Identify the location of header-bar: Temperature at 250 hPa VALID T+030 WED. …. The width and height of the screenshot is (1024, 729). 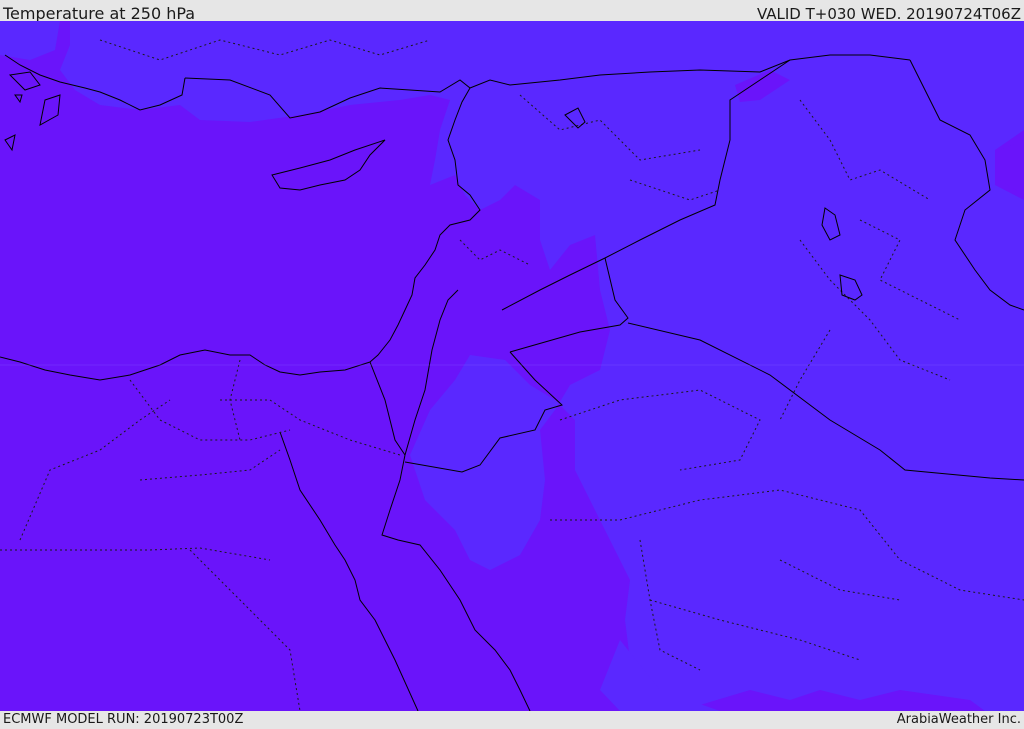
(512, 11).